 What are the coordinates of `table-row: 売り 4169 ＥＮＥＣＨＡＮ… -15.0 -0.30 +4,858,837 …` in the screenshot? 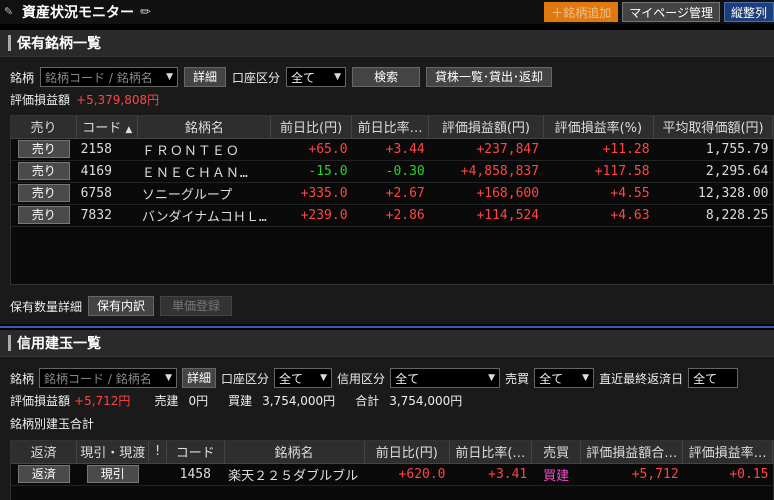 It's located at (392, 171).